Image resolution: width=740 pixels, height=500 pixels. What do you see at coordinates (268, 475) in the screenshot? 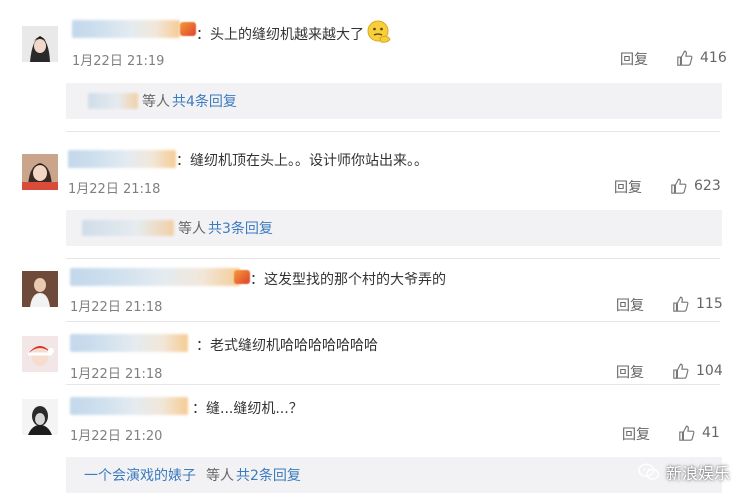
I see `more-replies-count: 共2条回复` at bounding box center [268, 475].